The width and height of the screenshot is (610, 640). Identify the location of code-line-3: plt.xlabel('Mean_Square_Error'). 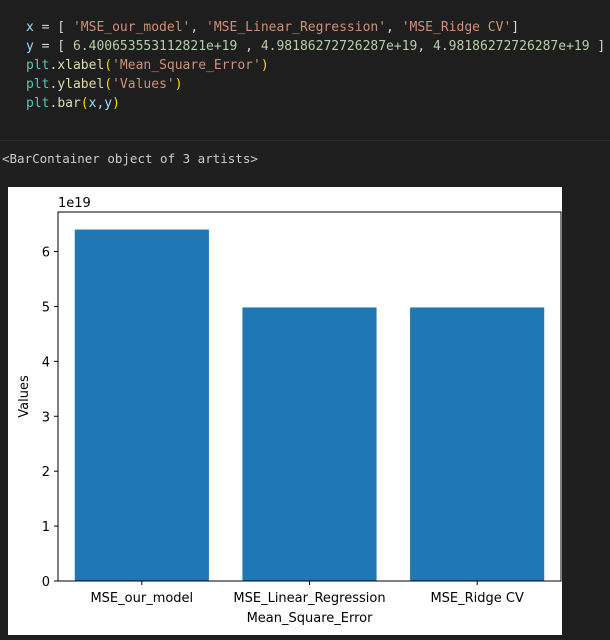
(147, 65).